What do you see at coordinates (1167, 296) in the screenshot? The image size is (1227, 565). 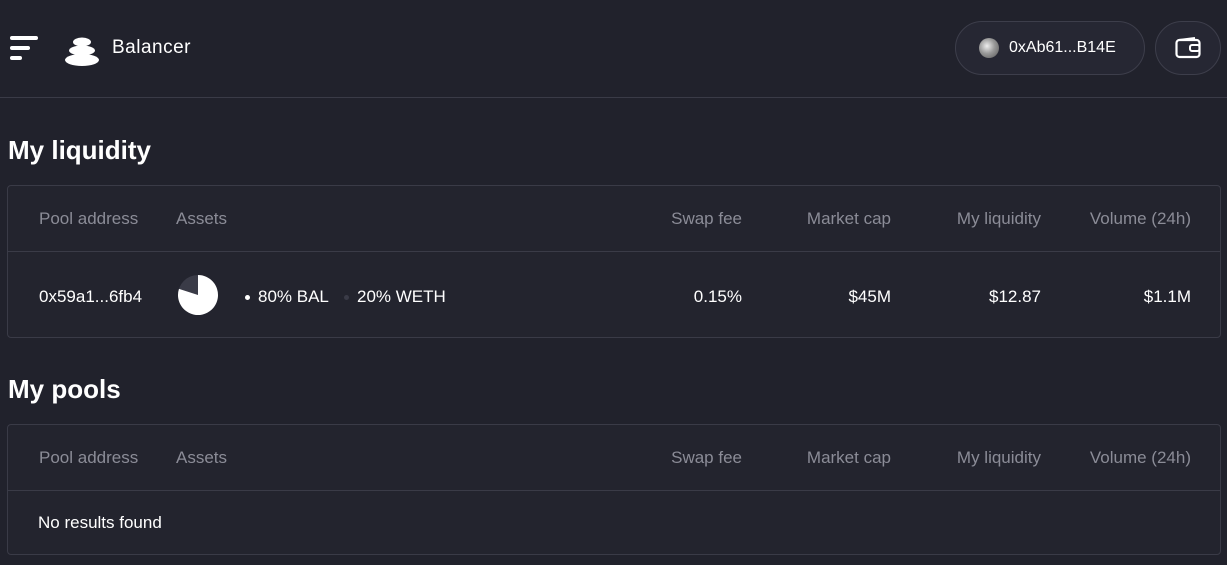 I see `volume-24h: $1.1M` at bounding box center [1167, 296].